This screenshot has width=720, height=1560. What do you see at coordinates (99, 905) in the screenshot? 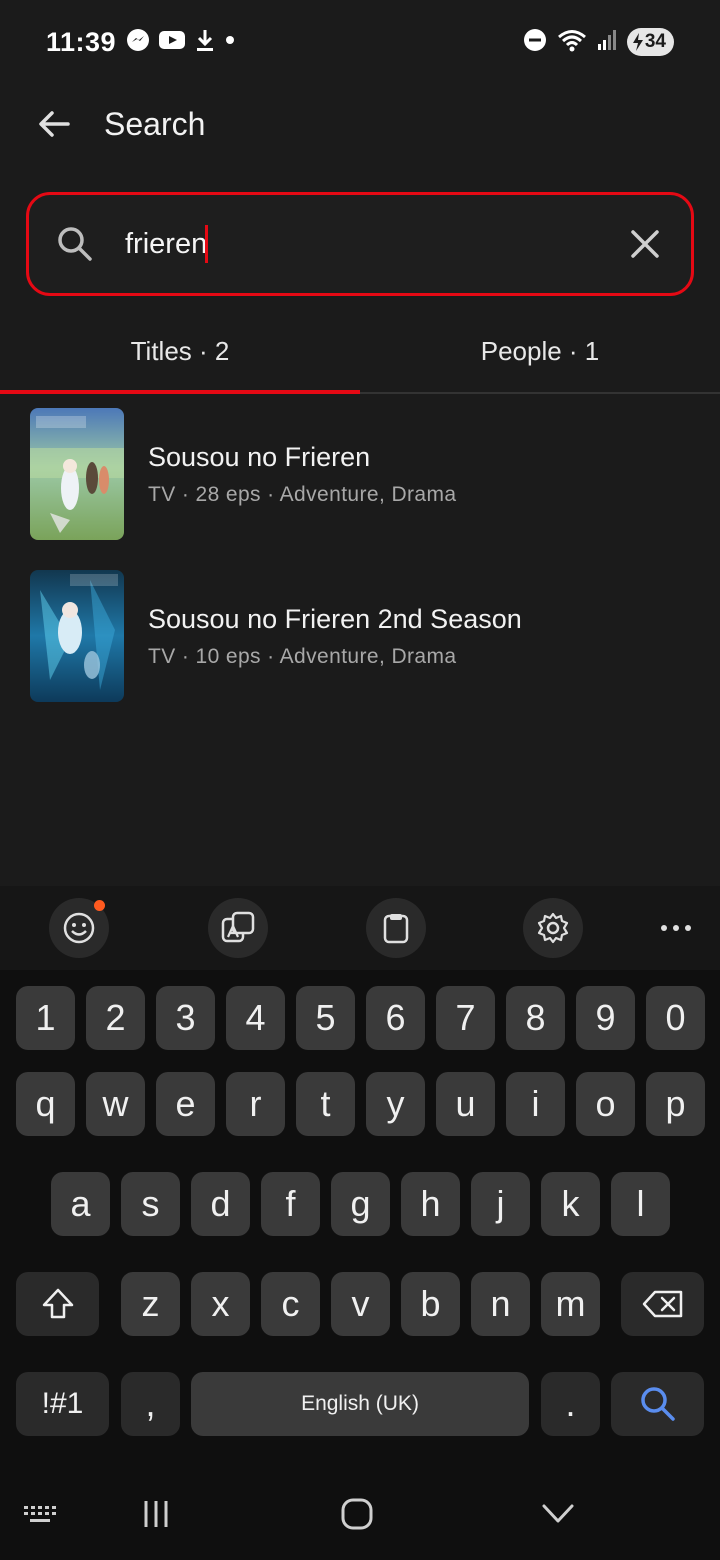
I see `notification-dot` at bounding box center [99, 905].